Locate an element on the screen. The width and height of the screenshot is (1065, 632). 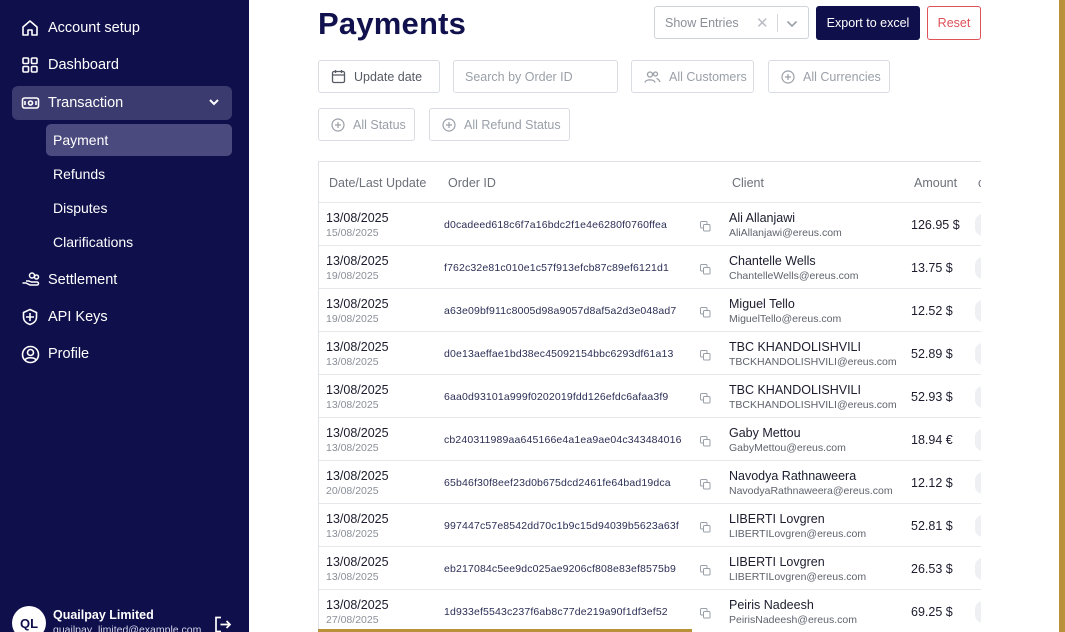
home-icon is located at coordinates (30, 28).